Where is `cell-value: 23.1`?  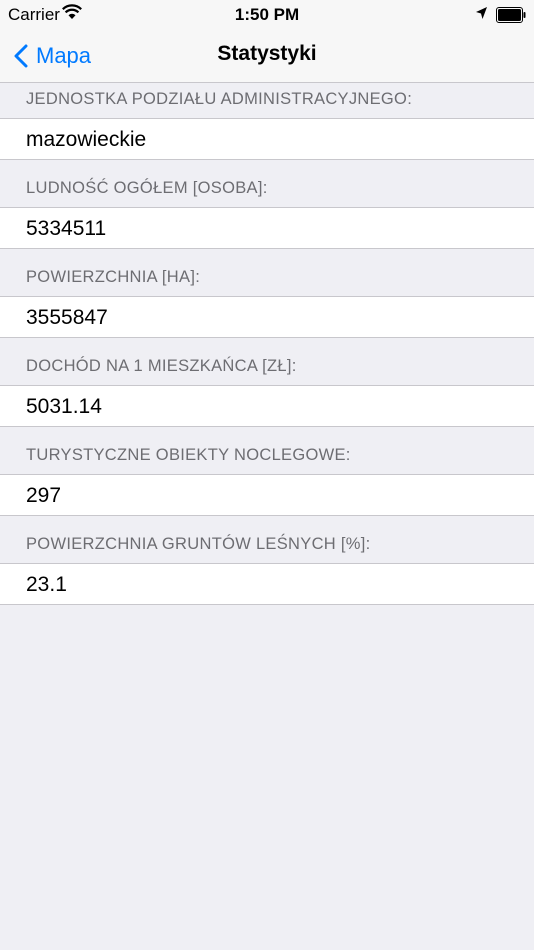 cell-value: 23.1 is located at coordinates (46, 584).